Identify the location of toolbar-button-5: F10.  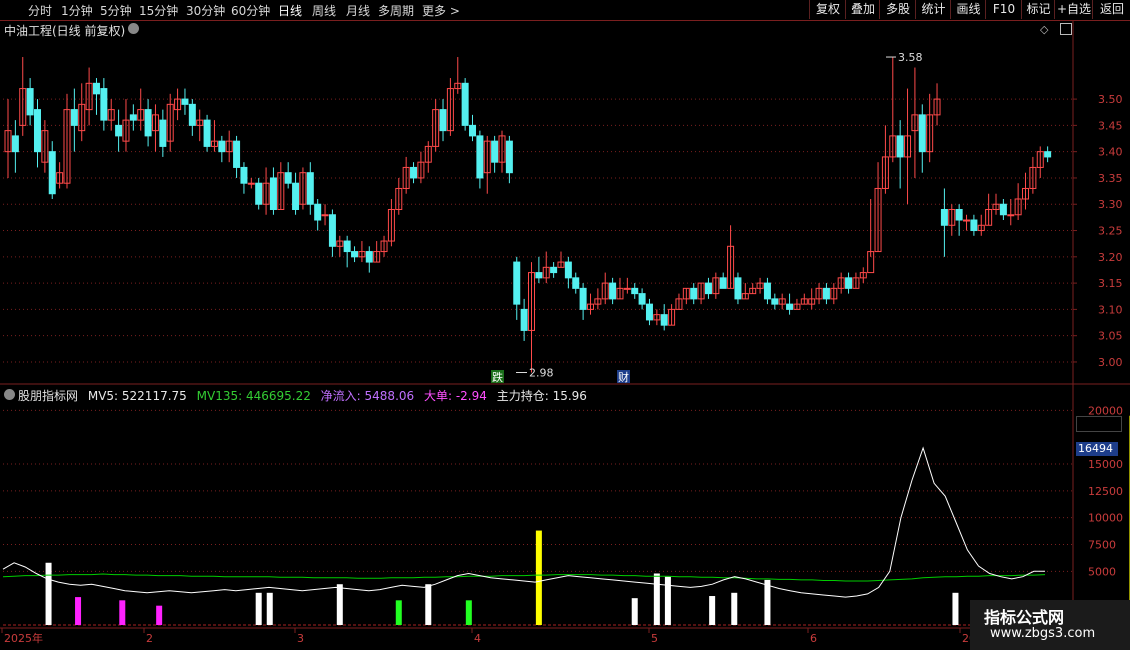
(1003, 9).